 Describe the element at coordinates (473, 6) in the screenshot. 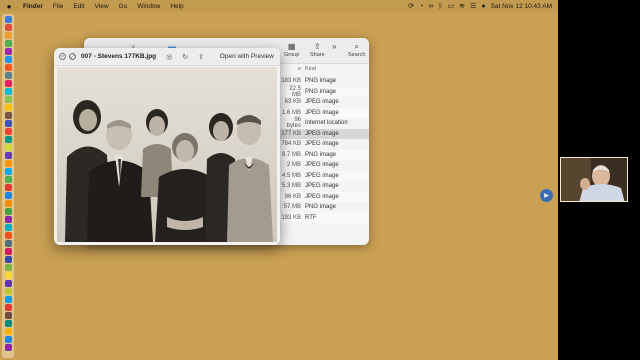

I see `control-center-icon: ☰` at that location.